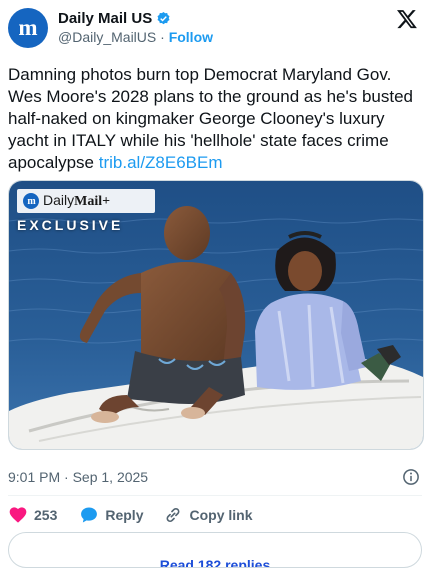 The image size is (430, 582). I want to click on divider, so click(215, 495).